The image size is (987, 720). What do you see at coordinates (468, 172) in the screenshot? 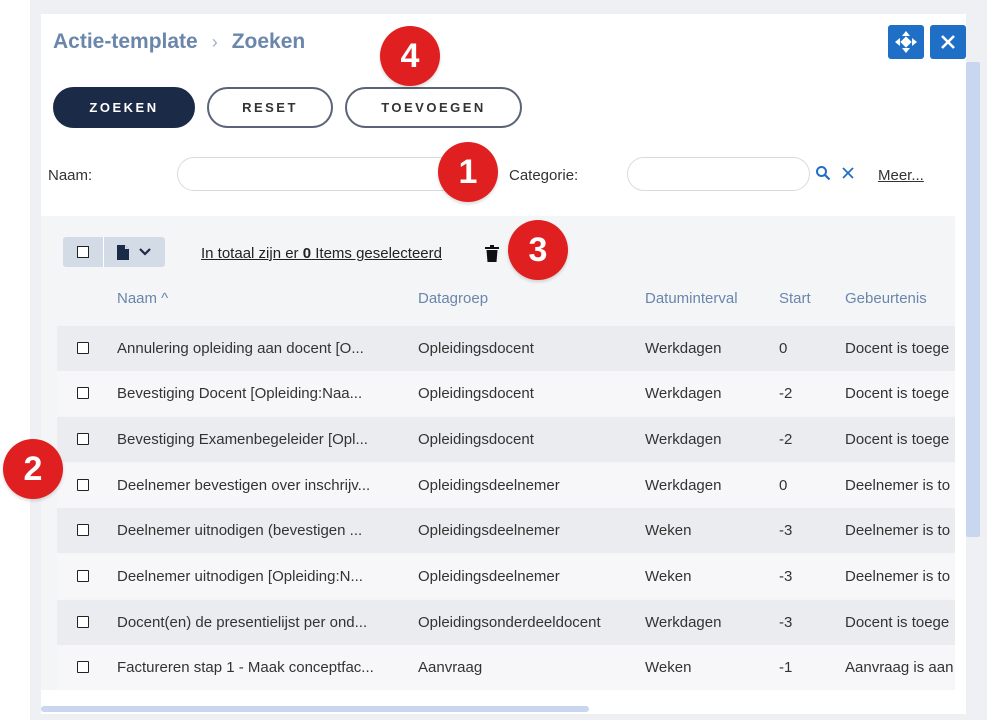
I see `annotation-badge-1: 1` at bounding box center [468, 172].